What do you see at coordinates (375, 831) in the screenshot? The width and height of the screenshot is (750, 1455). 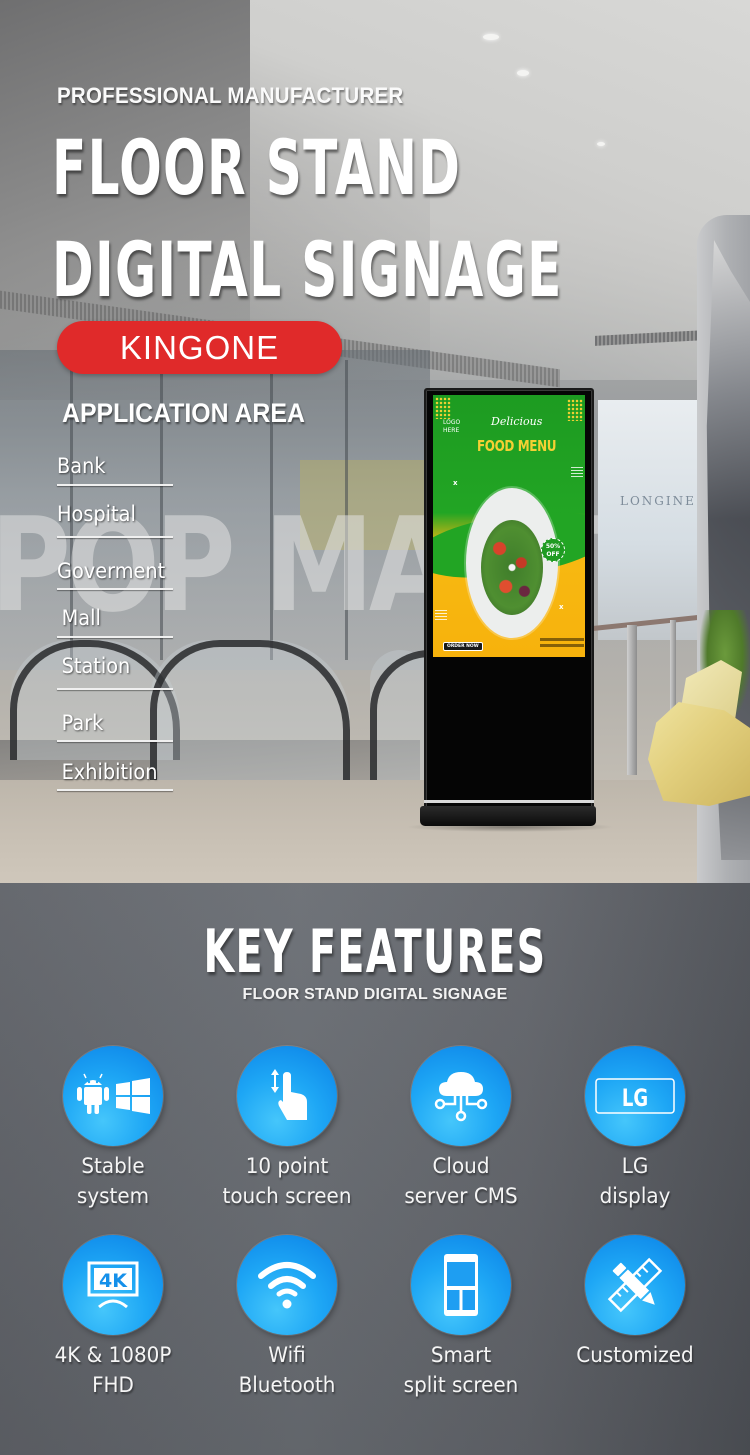 I see `floor` at bounding box center [375, 831].